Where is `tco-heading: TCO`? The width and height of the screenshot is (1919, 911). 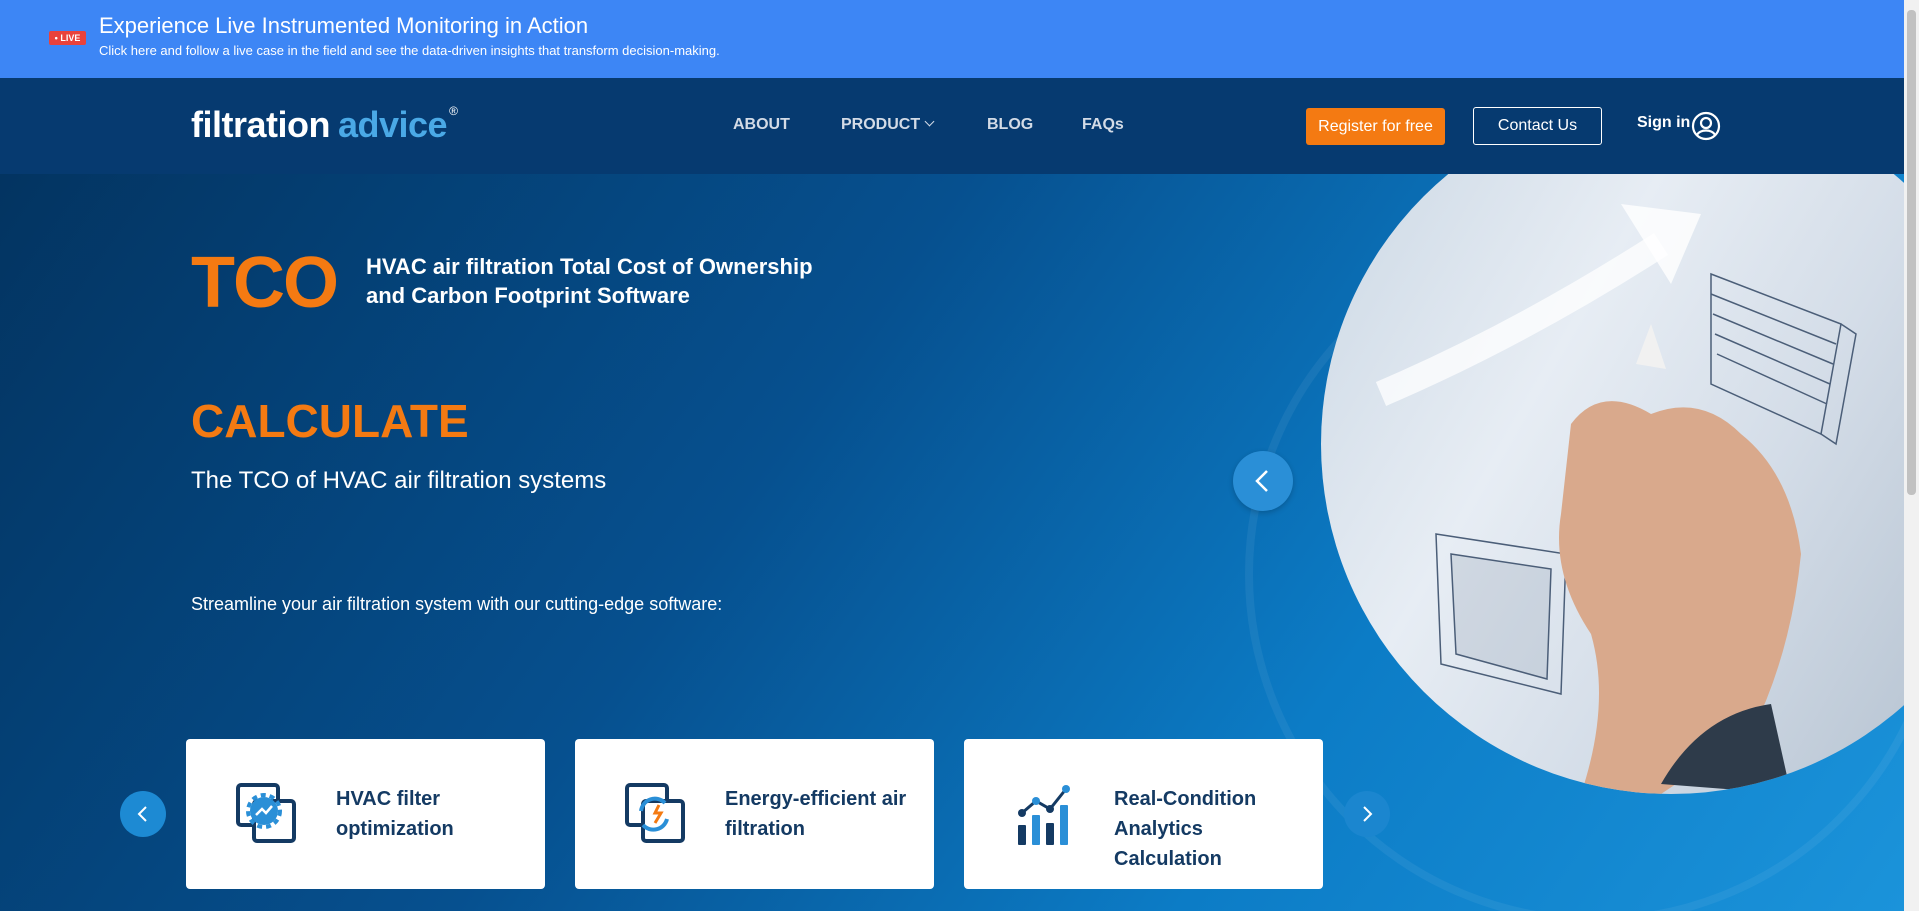
tco-heading: TCO is located at coordinates (265, 283).